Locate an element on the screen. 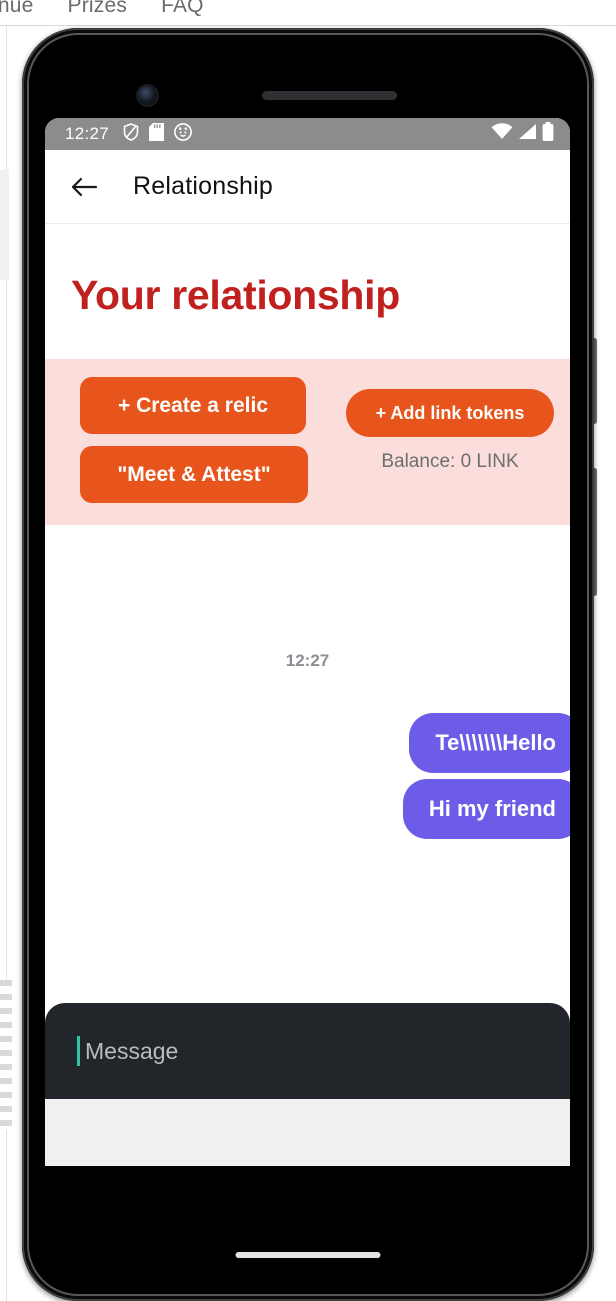  speaker-grille-icon is located at coordinates (329, 95).